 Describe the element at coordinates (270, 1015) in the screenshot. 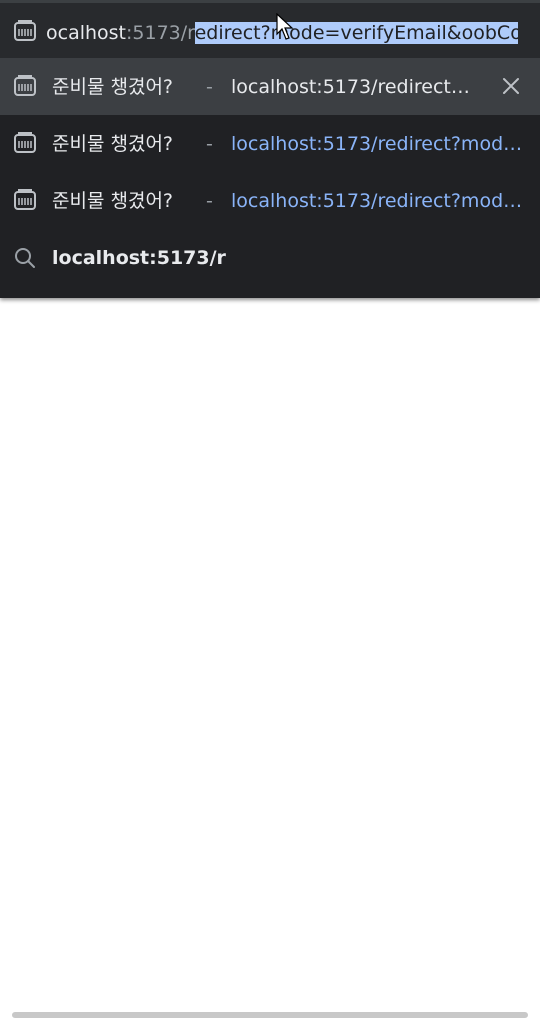

I see `horizontal-scrollbar` at that location.